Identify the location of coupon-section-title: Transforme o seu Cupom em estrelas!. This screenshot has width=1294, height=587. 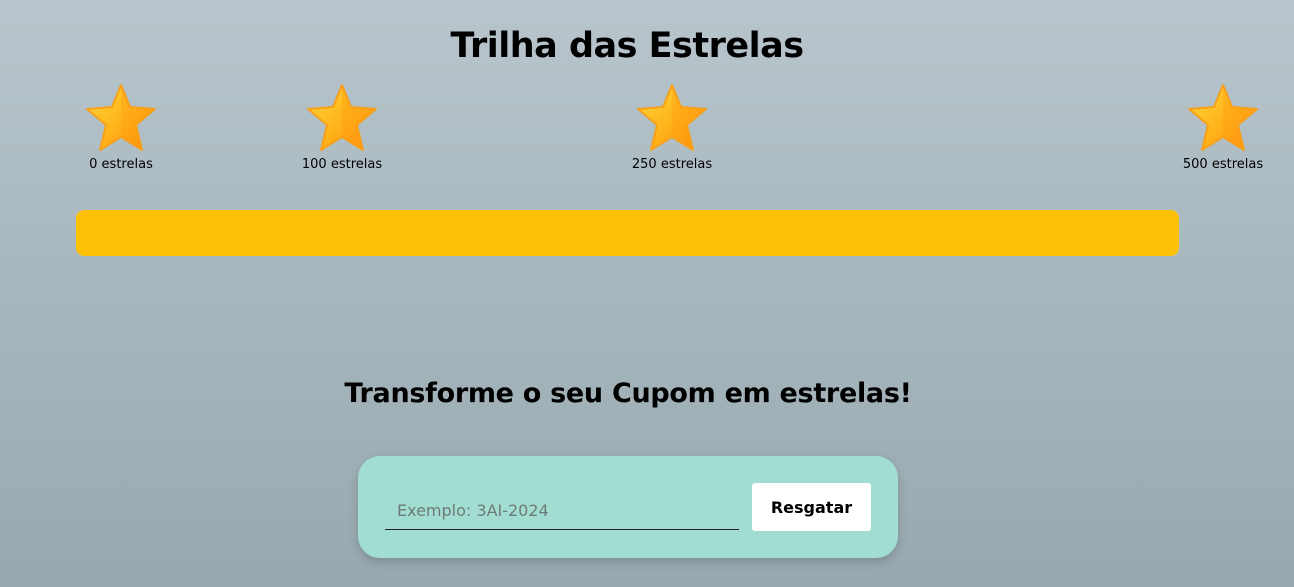
(628, 393).